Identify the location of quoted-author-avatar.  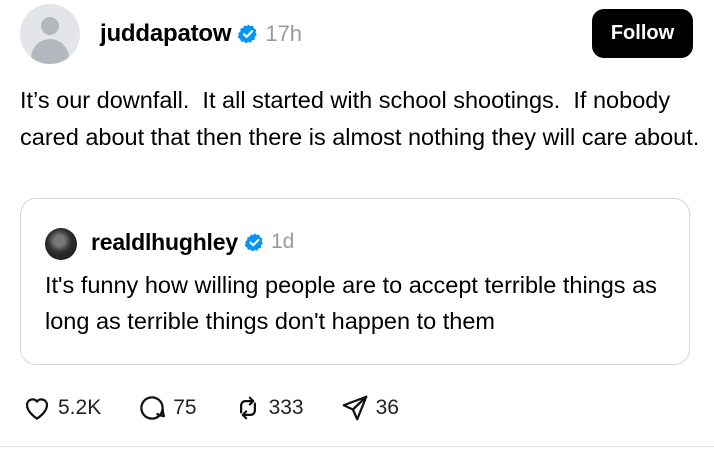
(61, 244).